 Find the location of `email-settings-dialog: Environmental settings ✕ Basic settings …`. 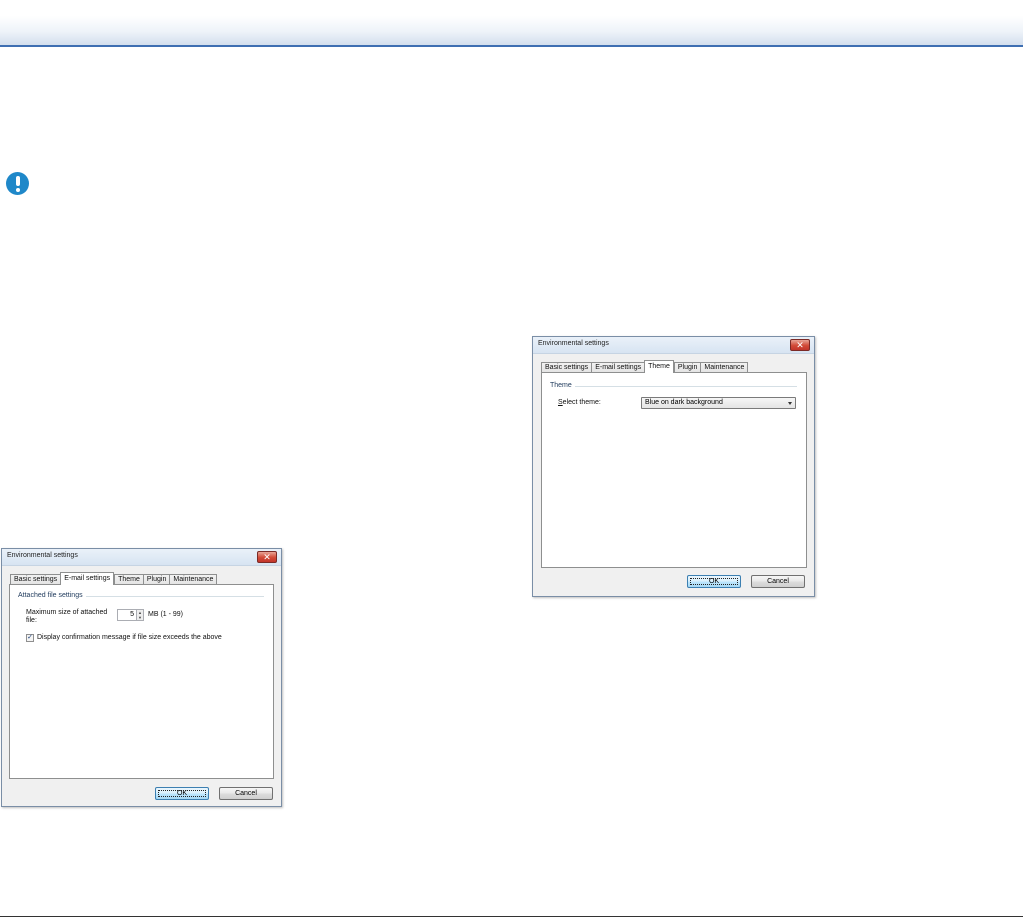

email-settings-dialog: Environmental settings ✕ Basic settings … is located at coordinates (141, 677).